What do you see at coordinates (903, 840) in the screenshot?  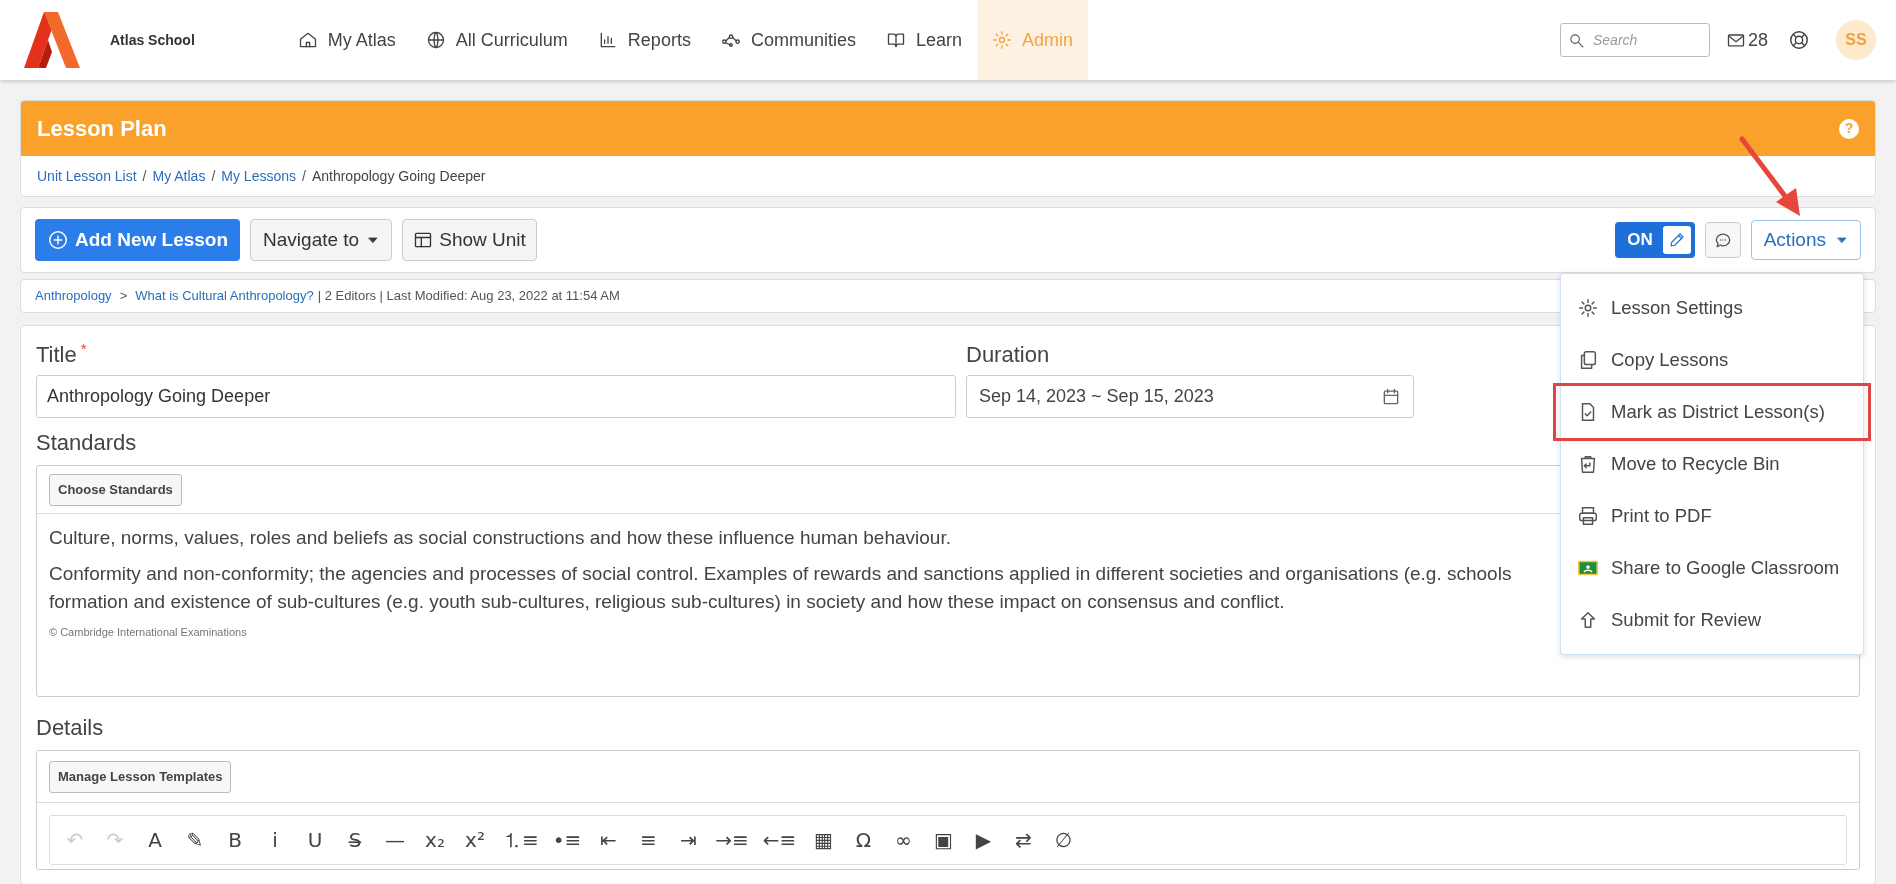 I see `editor-tool: ∞` at bounding box center [903, 840].